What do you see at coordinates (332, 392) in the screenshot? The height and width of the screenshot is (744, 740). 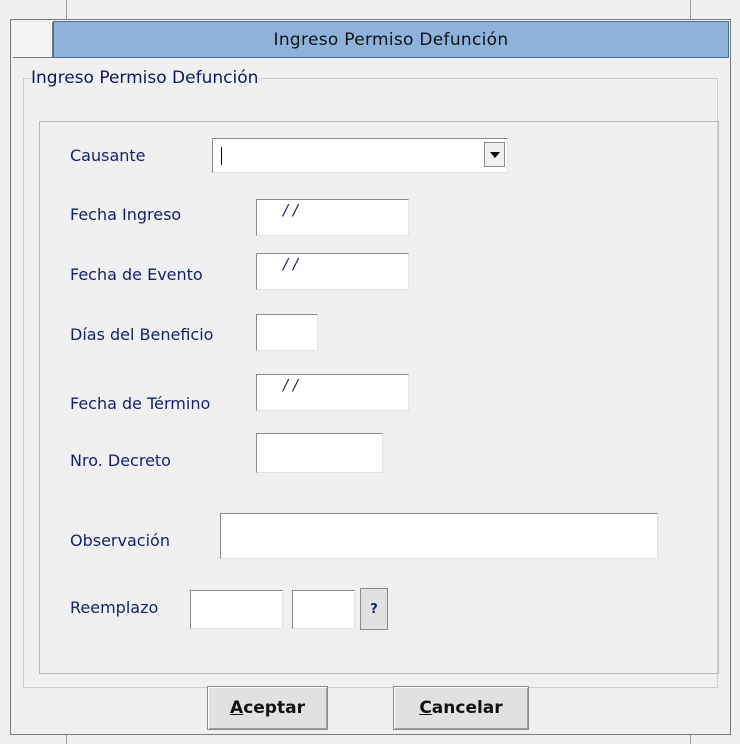 I see `fecha-termino-field: / /` at bounding box center [332, 392].